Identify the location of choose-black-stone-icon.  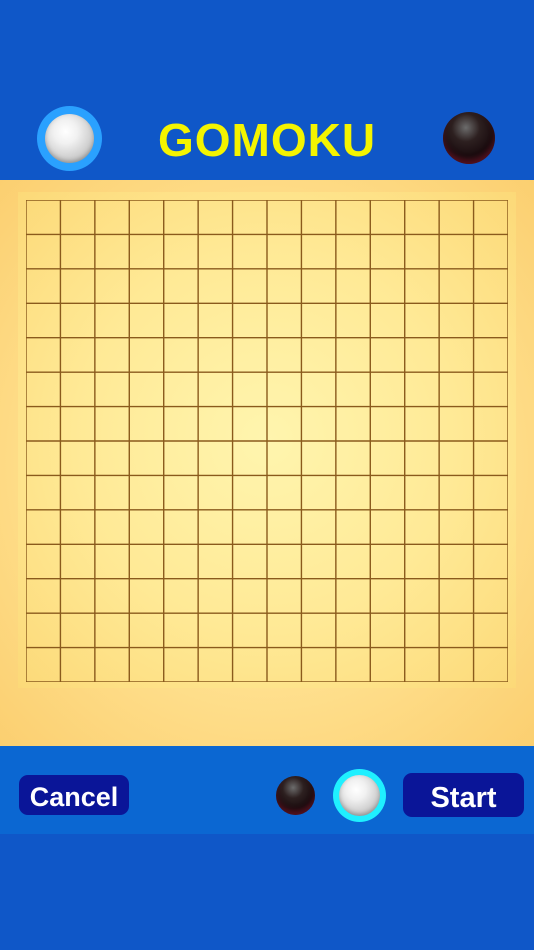
(295, 795).